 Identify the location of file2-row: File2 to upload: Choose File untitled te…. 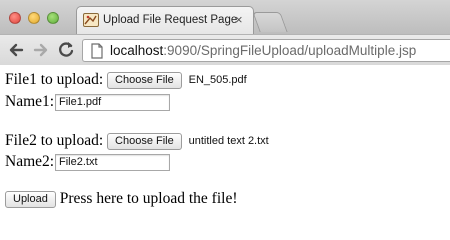
(137, 141).